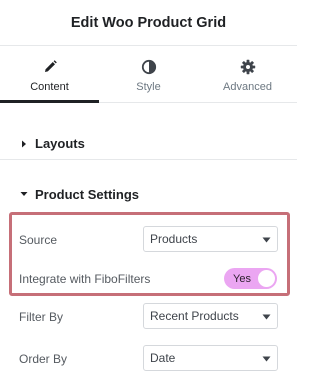 The width and height of the screenshot is (320, 383). What do you see at coordinates (148, 67) in the screenshot?
I see `contrast-icon` at bounding box center [148, 67].